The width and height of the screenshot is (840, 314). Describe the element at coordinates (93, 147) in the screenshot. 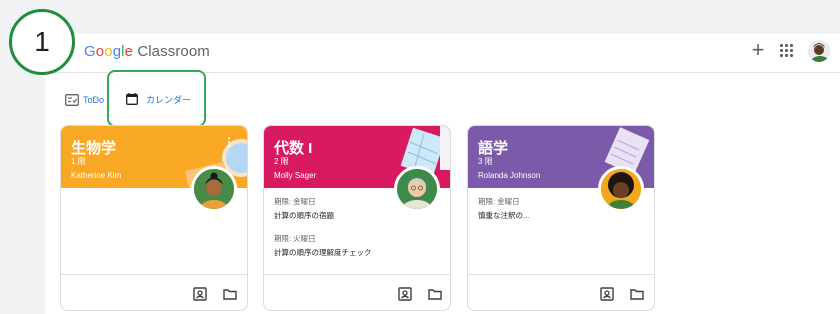

I see `class-title: 生物学` at that location.